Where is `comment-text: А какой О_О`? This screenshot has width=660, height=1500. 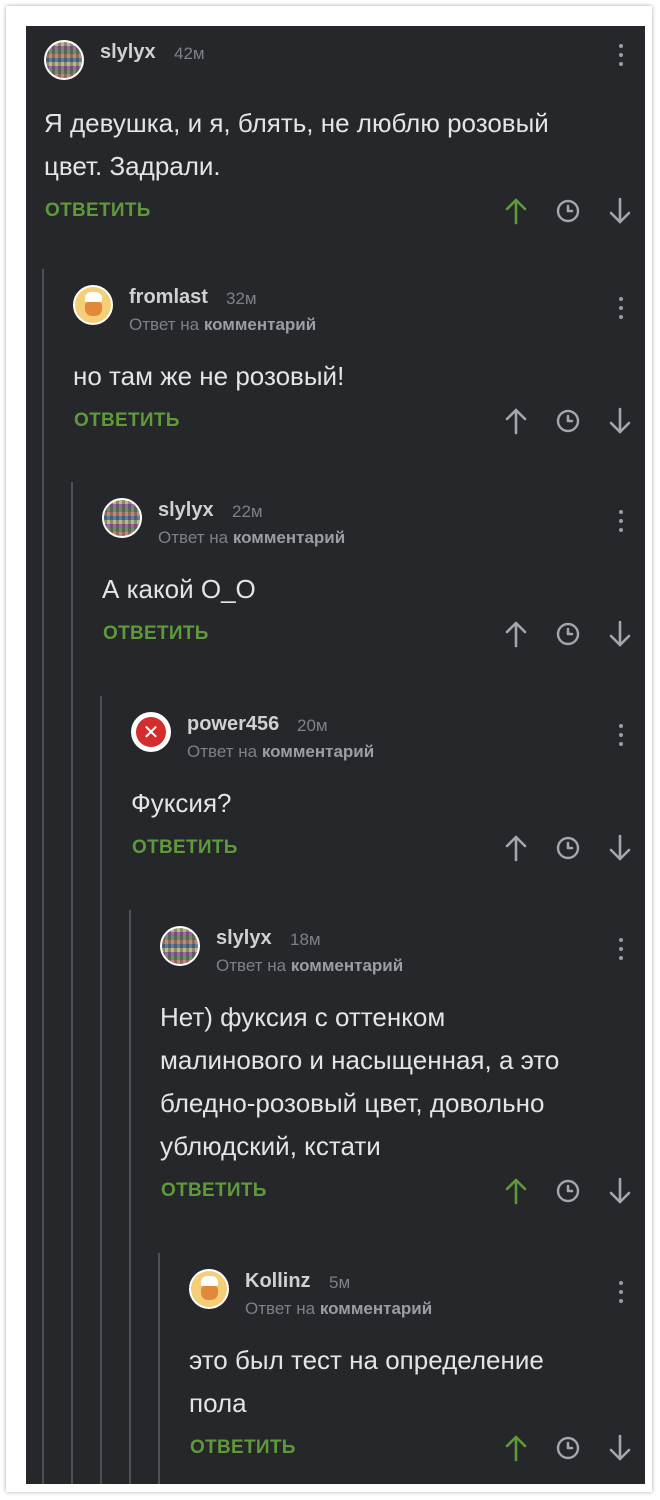
comment-text: А какой О_О is located at coordinates (179, 589).